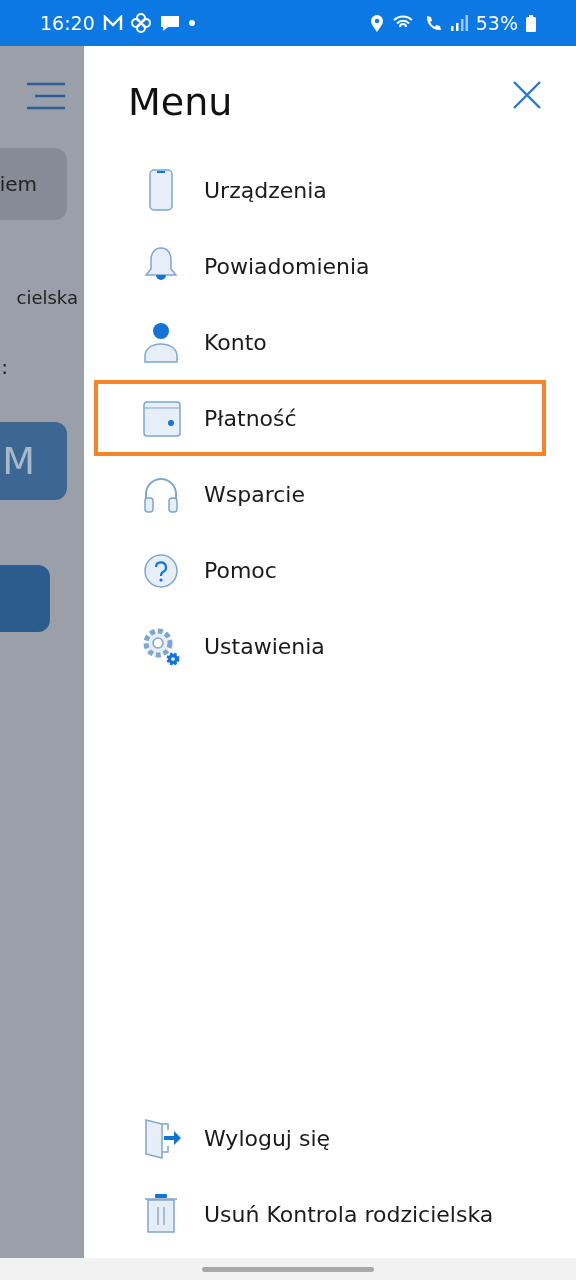 This screenshot has width=576, height=1280. What do you see at coordinates (458, 23) in the screenshot?
I see `signal-icon` at bounding box center [458, 23].